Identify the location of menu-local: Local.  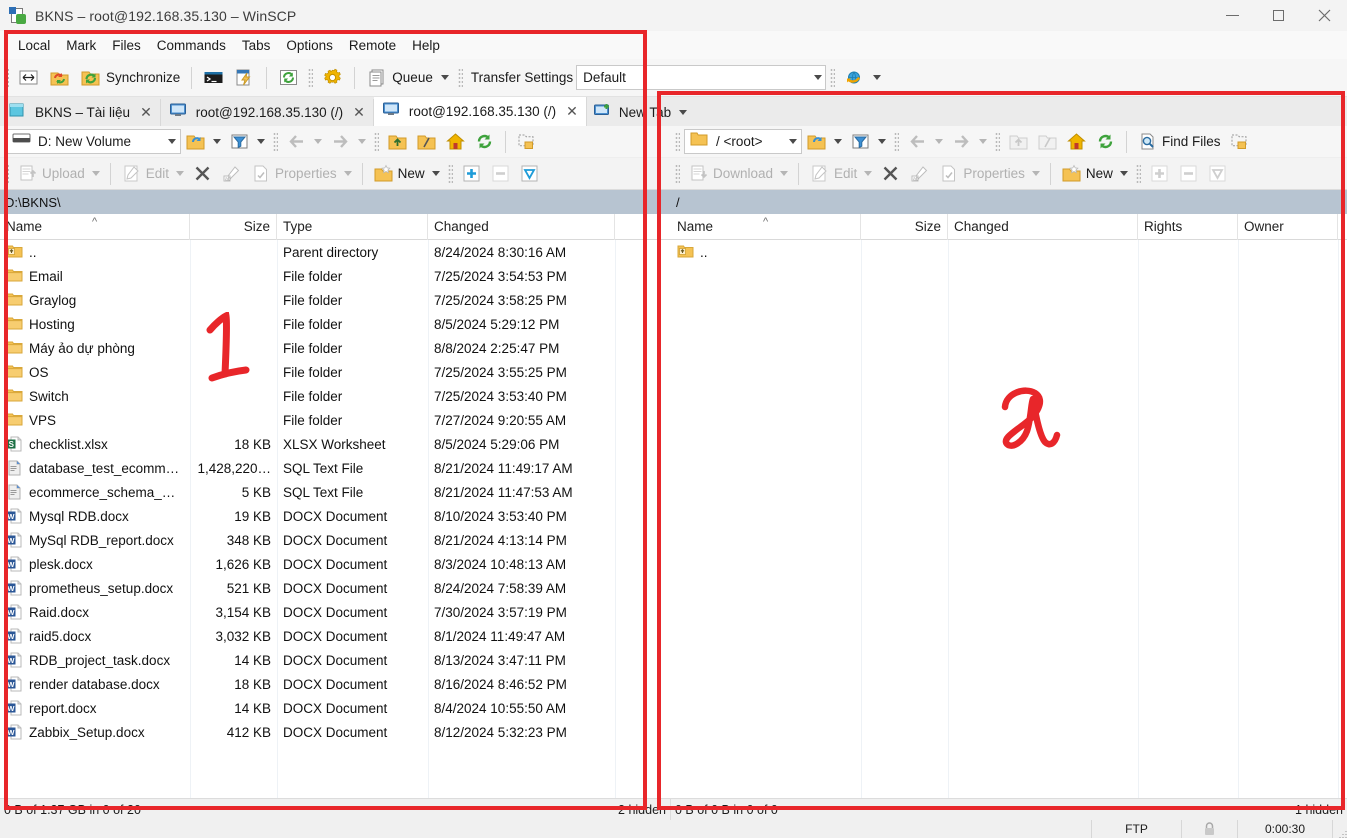
(34, 45).